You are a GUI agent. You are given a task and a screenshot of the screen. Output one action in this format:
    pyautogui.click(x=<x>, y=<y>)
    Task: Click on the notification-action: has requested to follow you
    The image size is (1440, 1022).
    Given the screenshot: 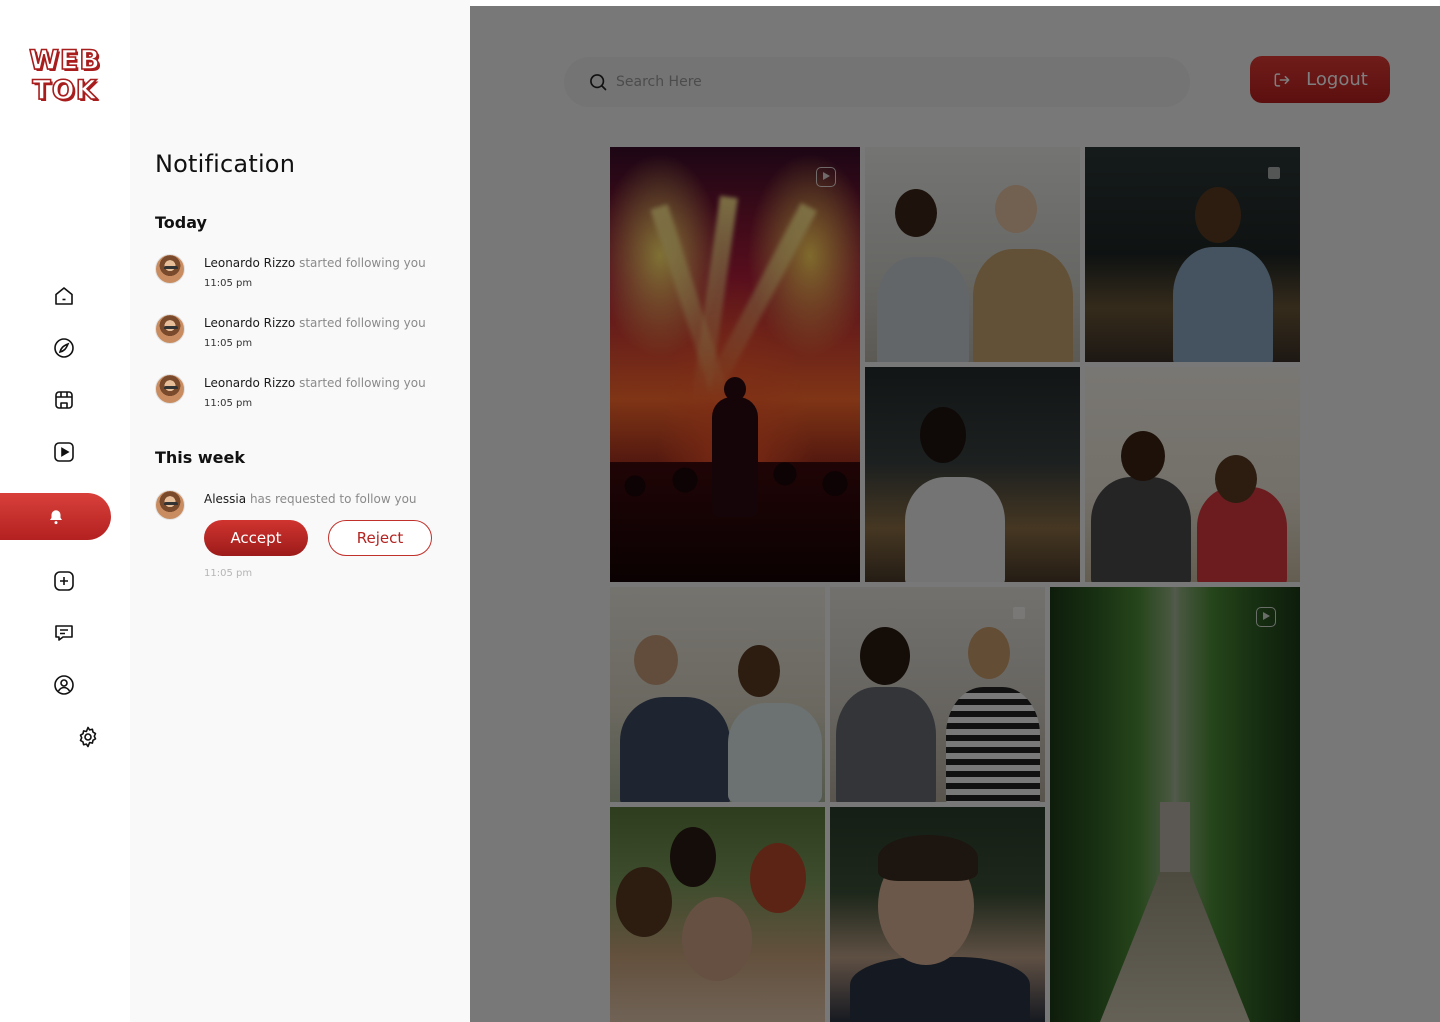 What is the action you would take?
    pyautogui.click(x=333, y=499)
    